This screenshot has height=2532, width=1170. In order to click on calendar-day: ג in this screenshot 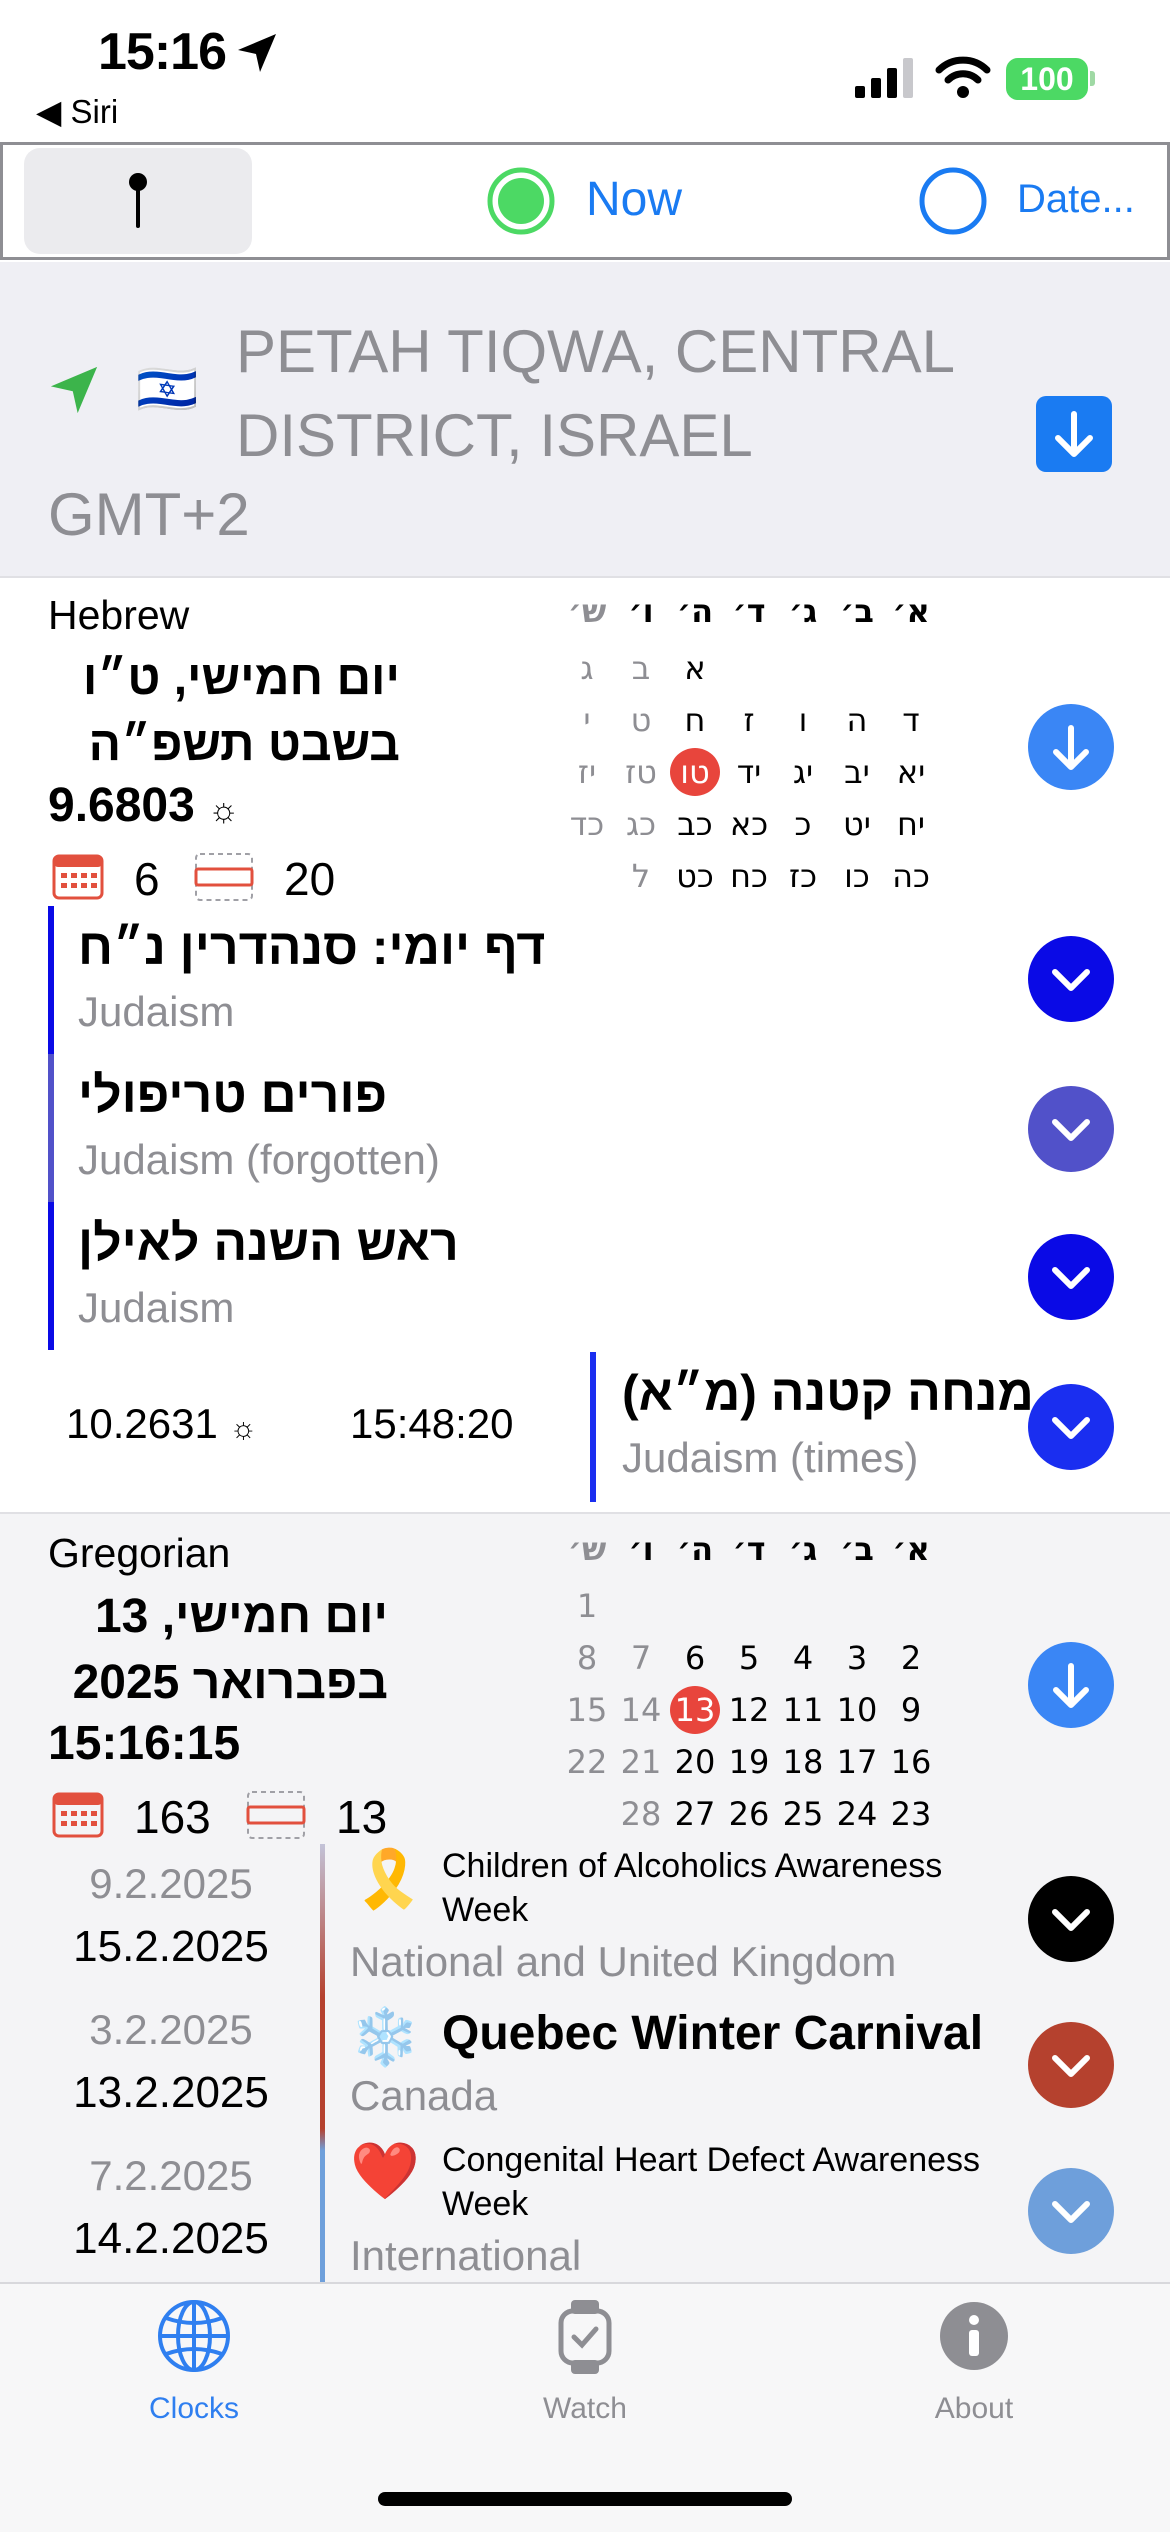, I will do `click(587, 668)`.